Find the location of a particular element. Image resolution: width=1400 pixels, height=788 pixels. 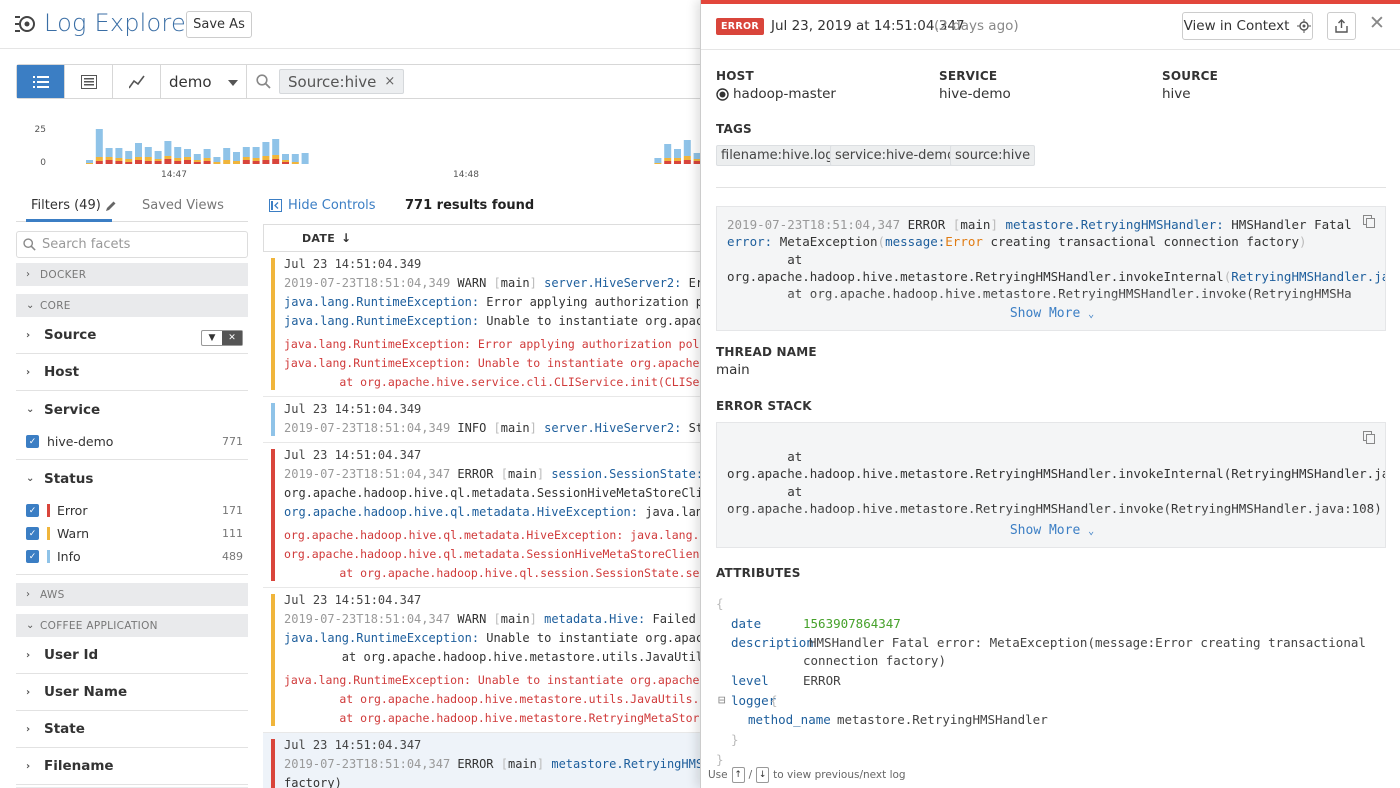

facet-group-coffee-application: ⌄ COFFEE APPLICATION is located at coordinates (132, 625).